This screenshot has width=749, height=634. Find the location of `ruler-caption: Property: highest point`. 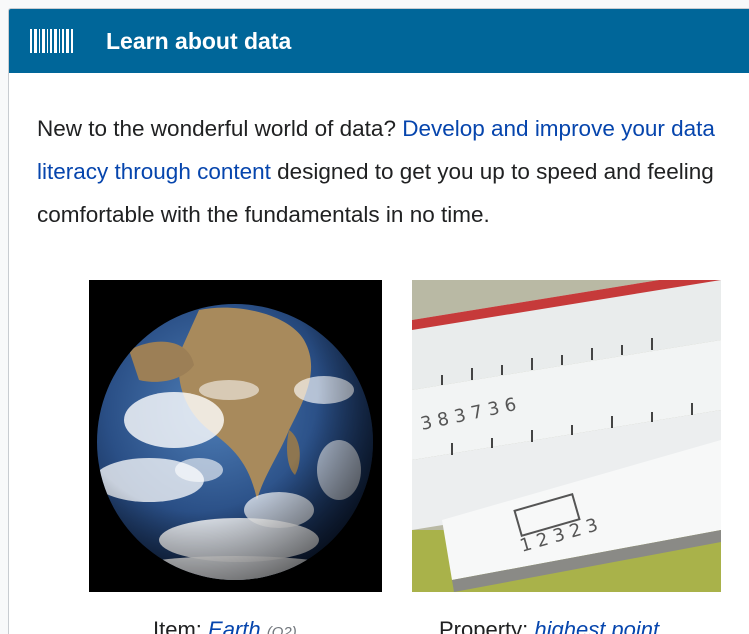

ruler-caption: Property: highest point is located at coordinates (549, 625).